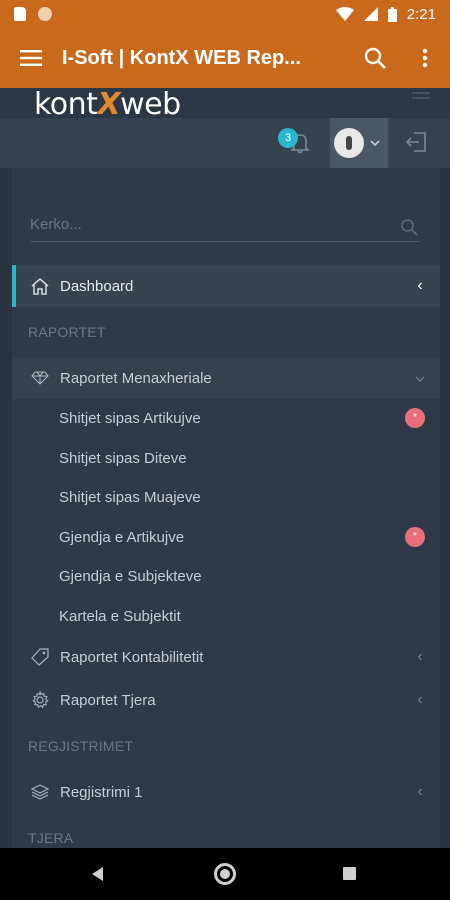 The height and width of the screenshot is (900, 450). What do you see at coordinates (123, 458) in the screenshot?
I see `submenu-item-shitjet-diteve: Shitjet sipas Diteve` at bounding box center [123, 458].